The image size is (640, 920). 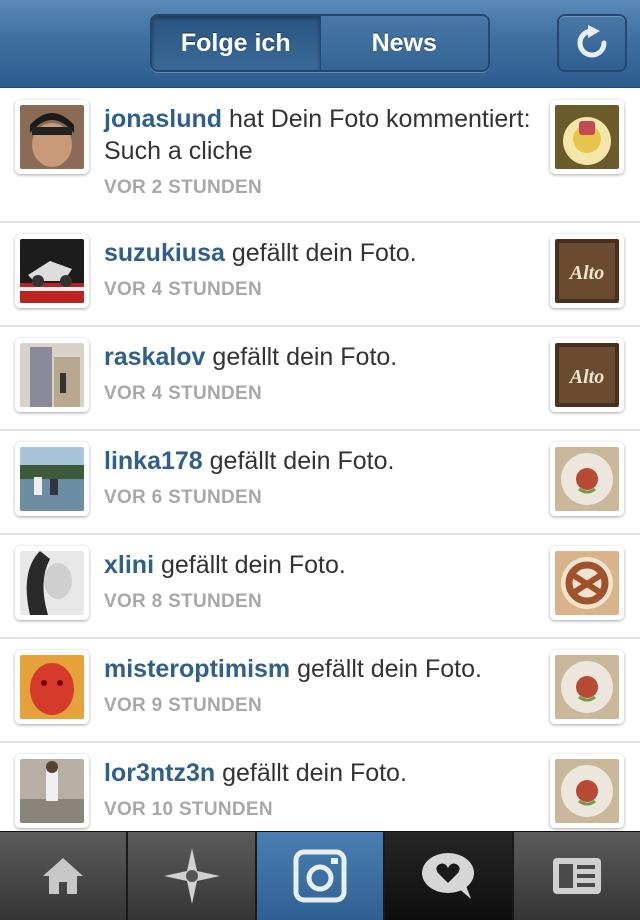 What do you see at coordinates (183, 187) in the screenshot?
I see `timestamp: VOR 2 STUNDEN` at bounding box center [183, 187].